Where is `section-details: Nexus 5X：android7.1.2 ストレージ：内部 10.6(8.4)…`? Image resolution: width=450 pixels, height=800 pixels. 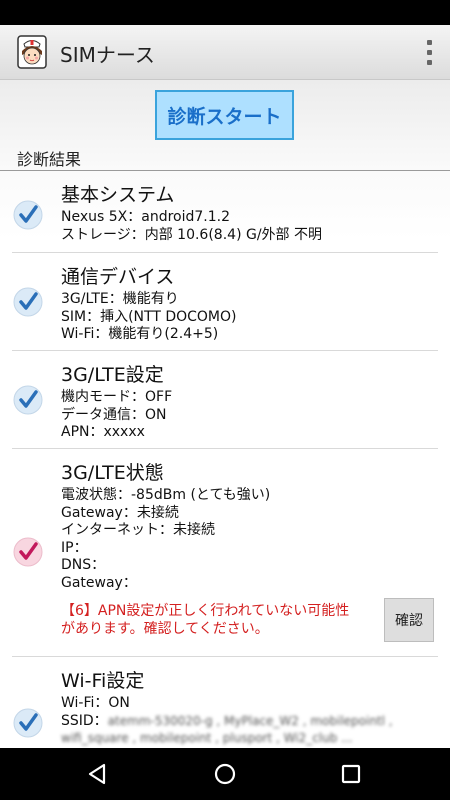
section-details: Nexus 5X：android7.1.2 ストレージ：内部 10.6(8.4)… is located at coordinates (191, 226).